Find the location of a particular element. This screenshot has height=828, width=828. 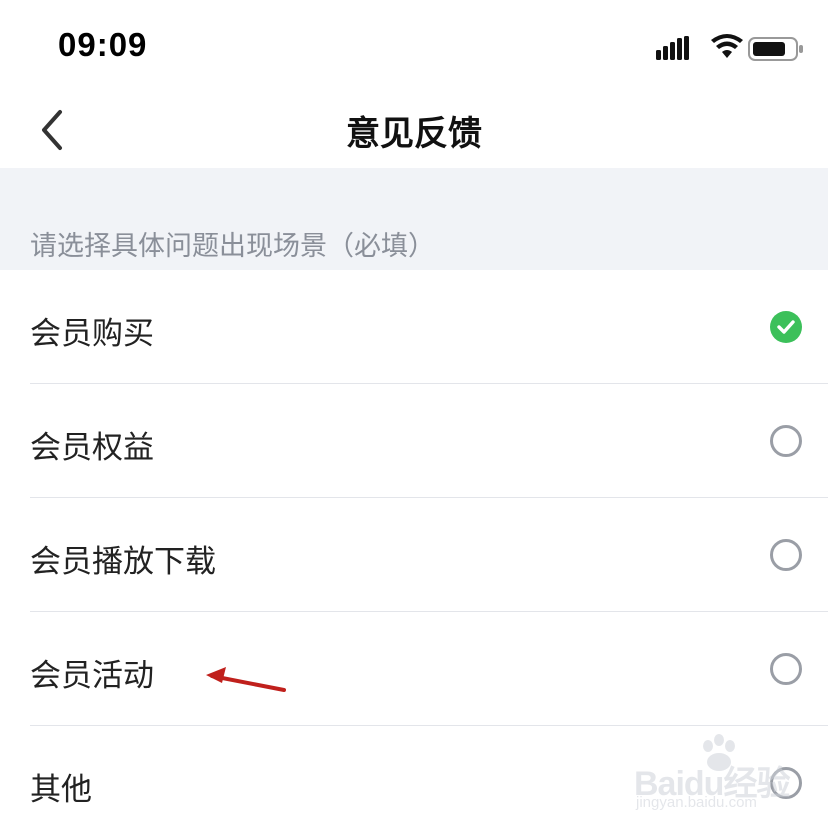

option-row-playback-download: 会员播放下载 is located at coordinates (414, 555).